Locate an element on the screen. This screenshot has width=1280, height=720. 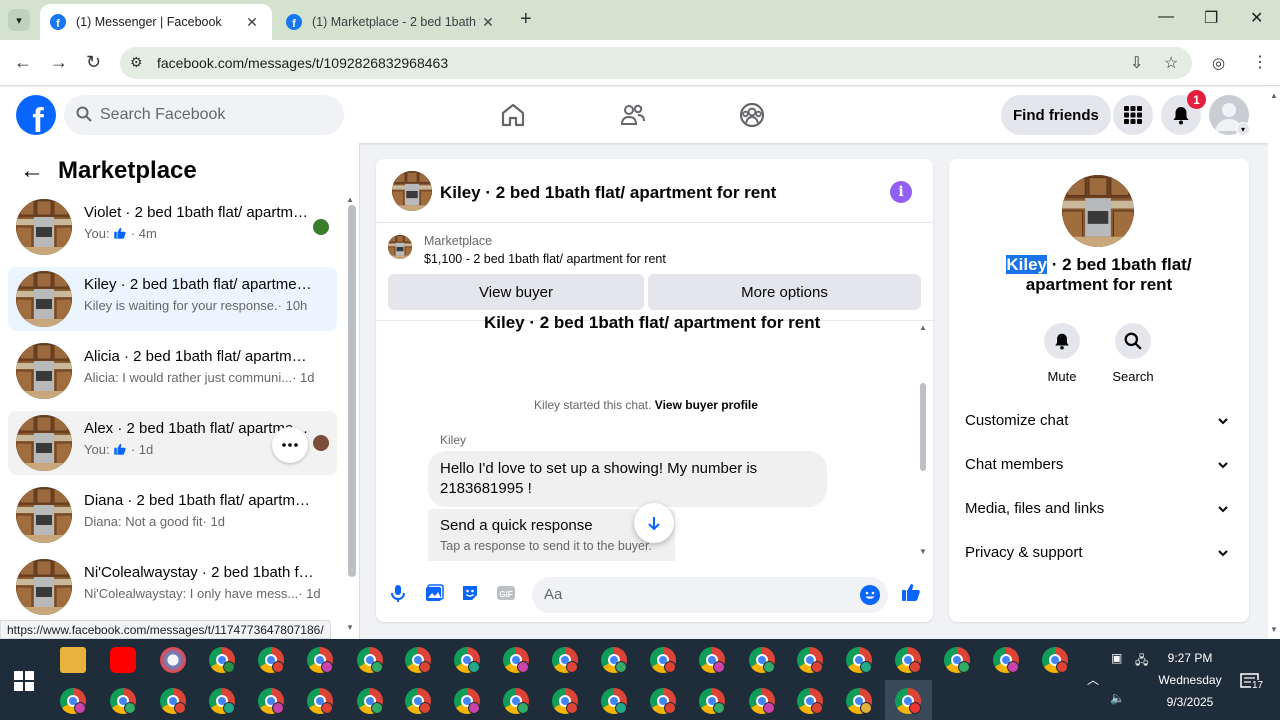
menu-grid-button is located at coordinates (1133, 115).